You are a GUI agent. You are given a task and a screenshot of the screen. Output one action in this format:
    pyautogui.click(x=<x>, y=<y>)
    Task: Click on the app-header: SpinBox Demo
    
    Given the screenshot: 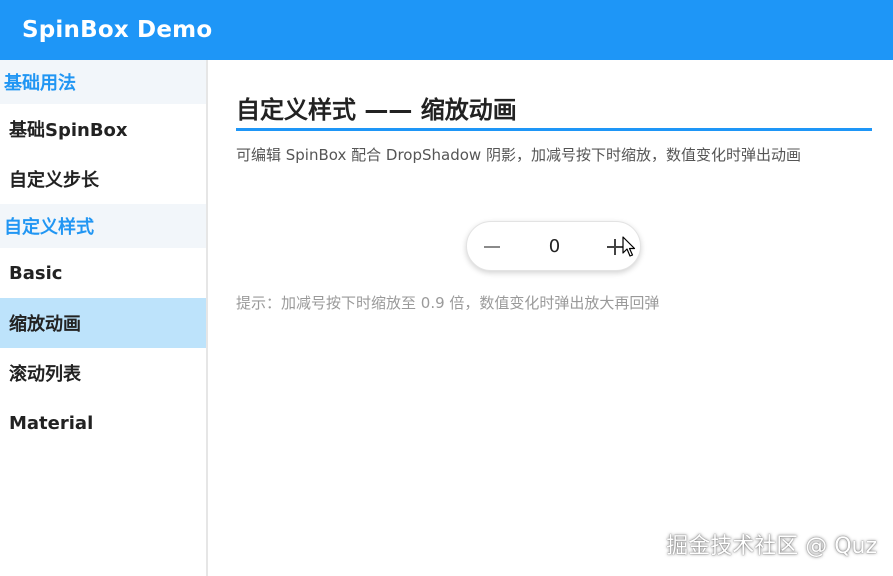 What is the action you would take?
    pyautogui.click(x=446, y=30)
    